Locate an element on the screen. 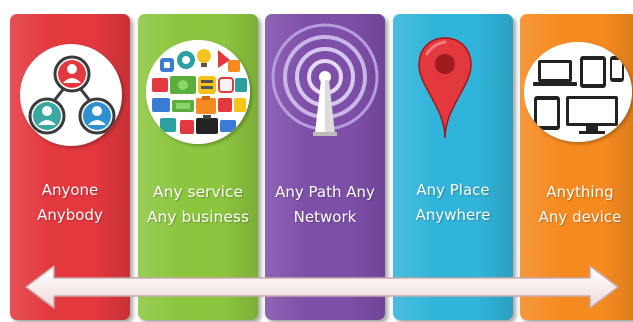 This screenshot has width=633, height=322. devices-icon is located at coordinates (578, 92).